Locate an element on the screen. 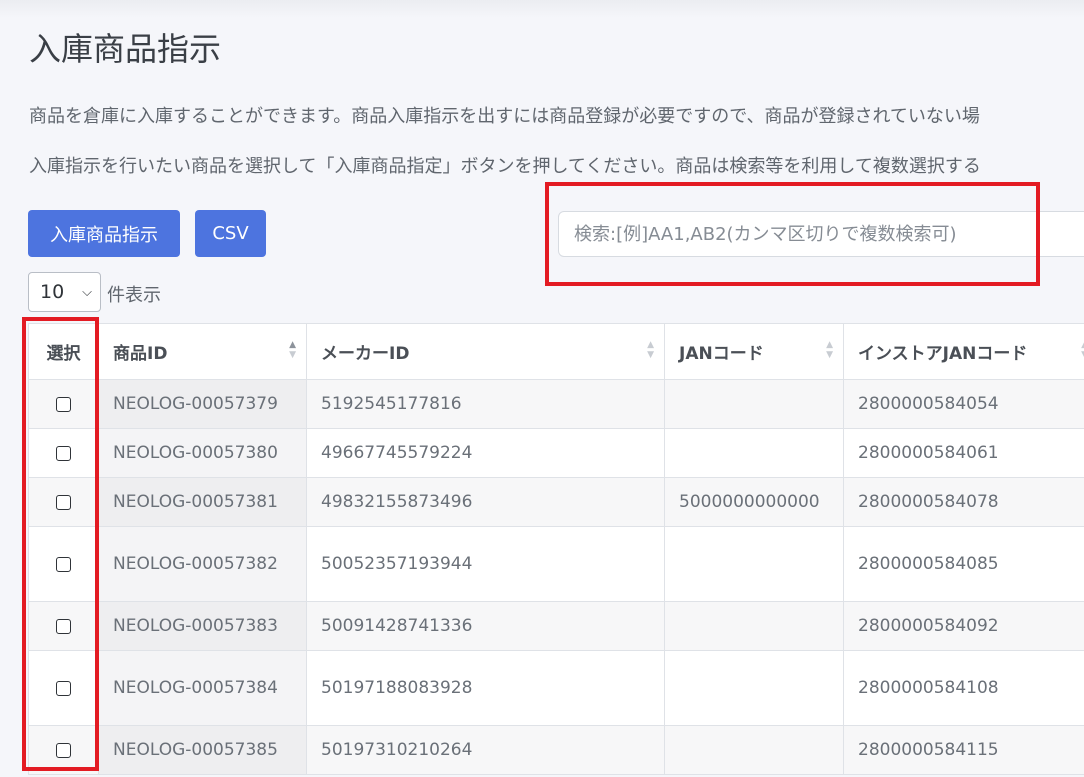  instore-jan-code-cell: 2800000584115 is located at coordinates (963, 750).